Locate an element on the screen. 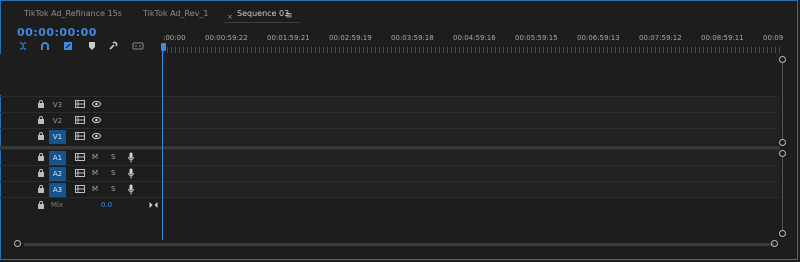 This screenshot has width=800, height=262. ruler-label: 00:05:59:15 is located at coordinates (536, 38).